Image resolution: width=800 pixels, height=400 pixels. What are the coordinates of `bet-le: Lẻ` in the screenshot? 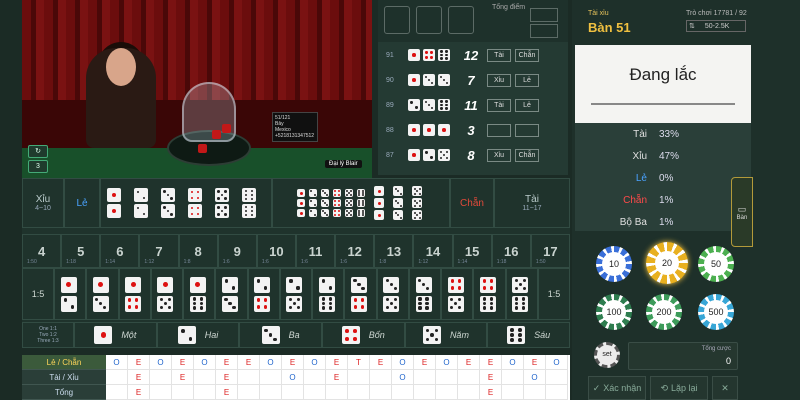 It's located at (82, 203).